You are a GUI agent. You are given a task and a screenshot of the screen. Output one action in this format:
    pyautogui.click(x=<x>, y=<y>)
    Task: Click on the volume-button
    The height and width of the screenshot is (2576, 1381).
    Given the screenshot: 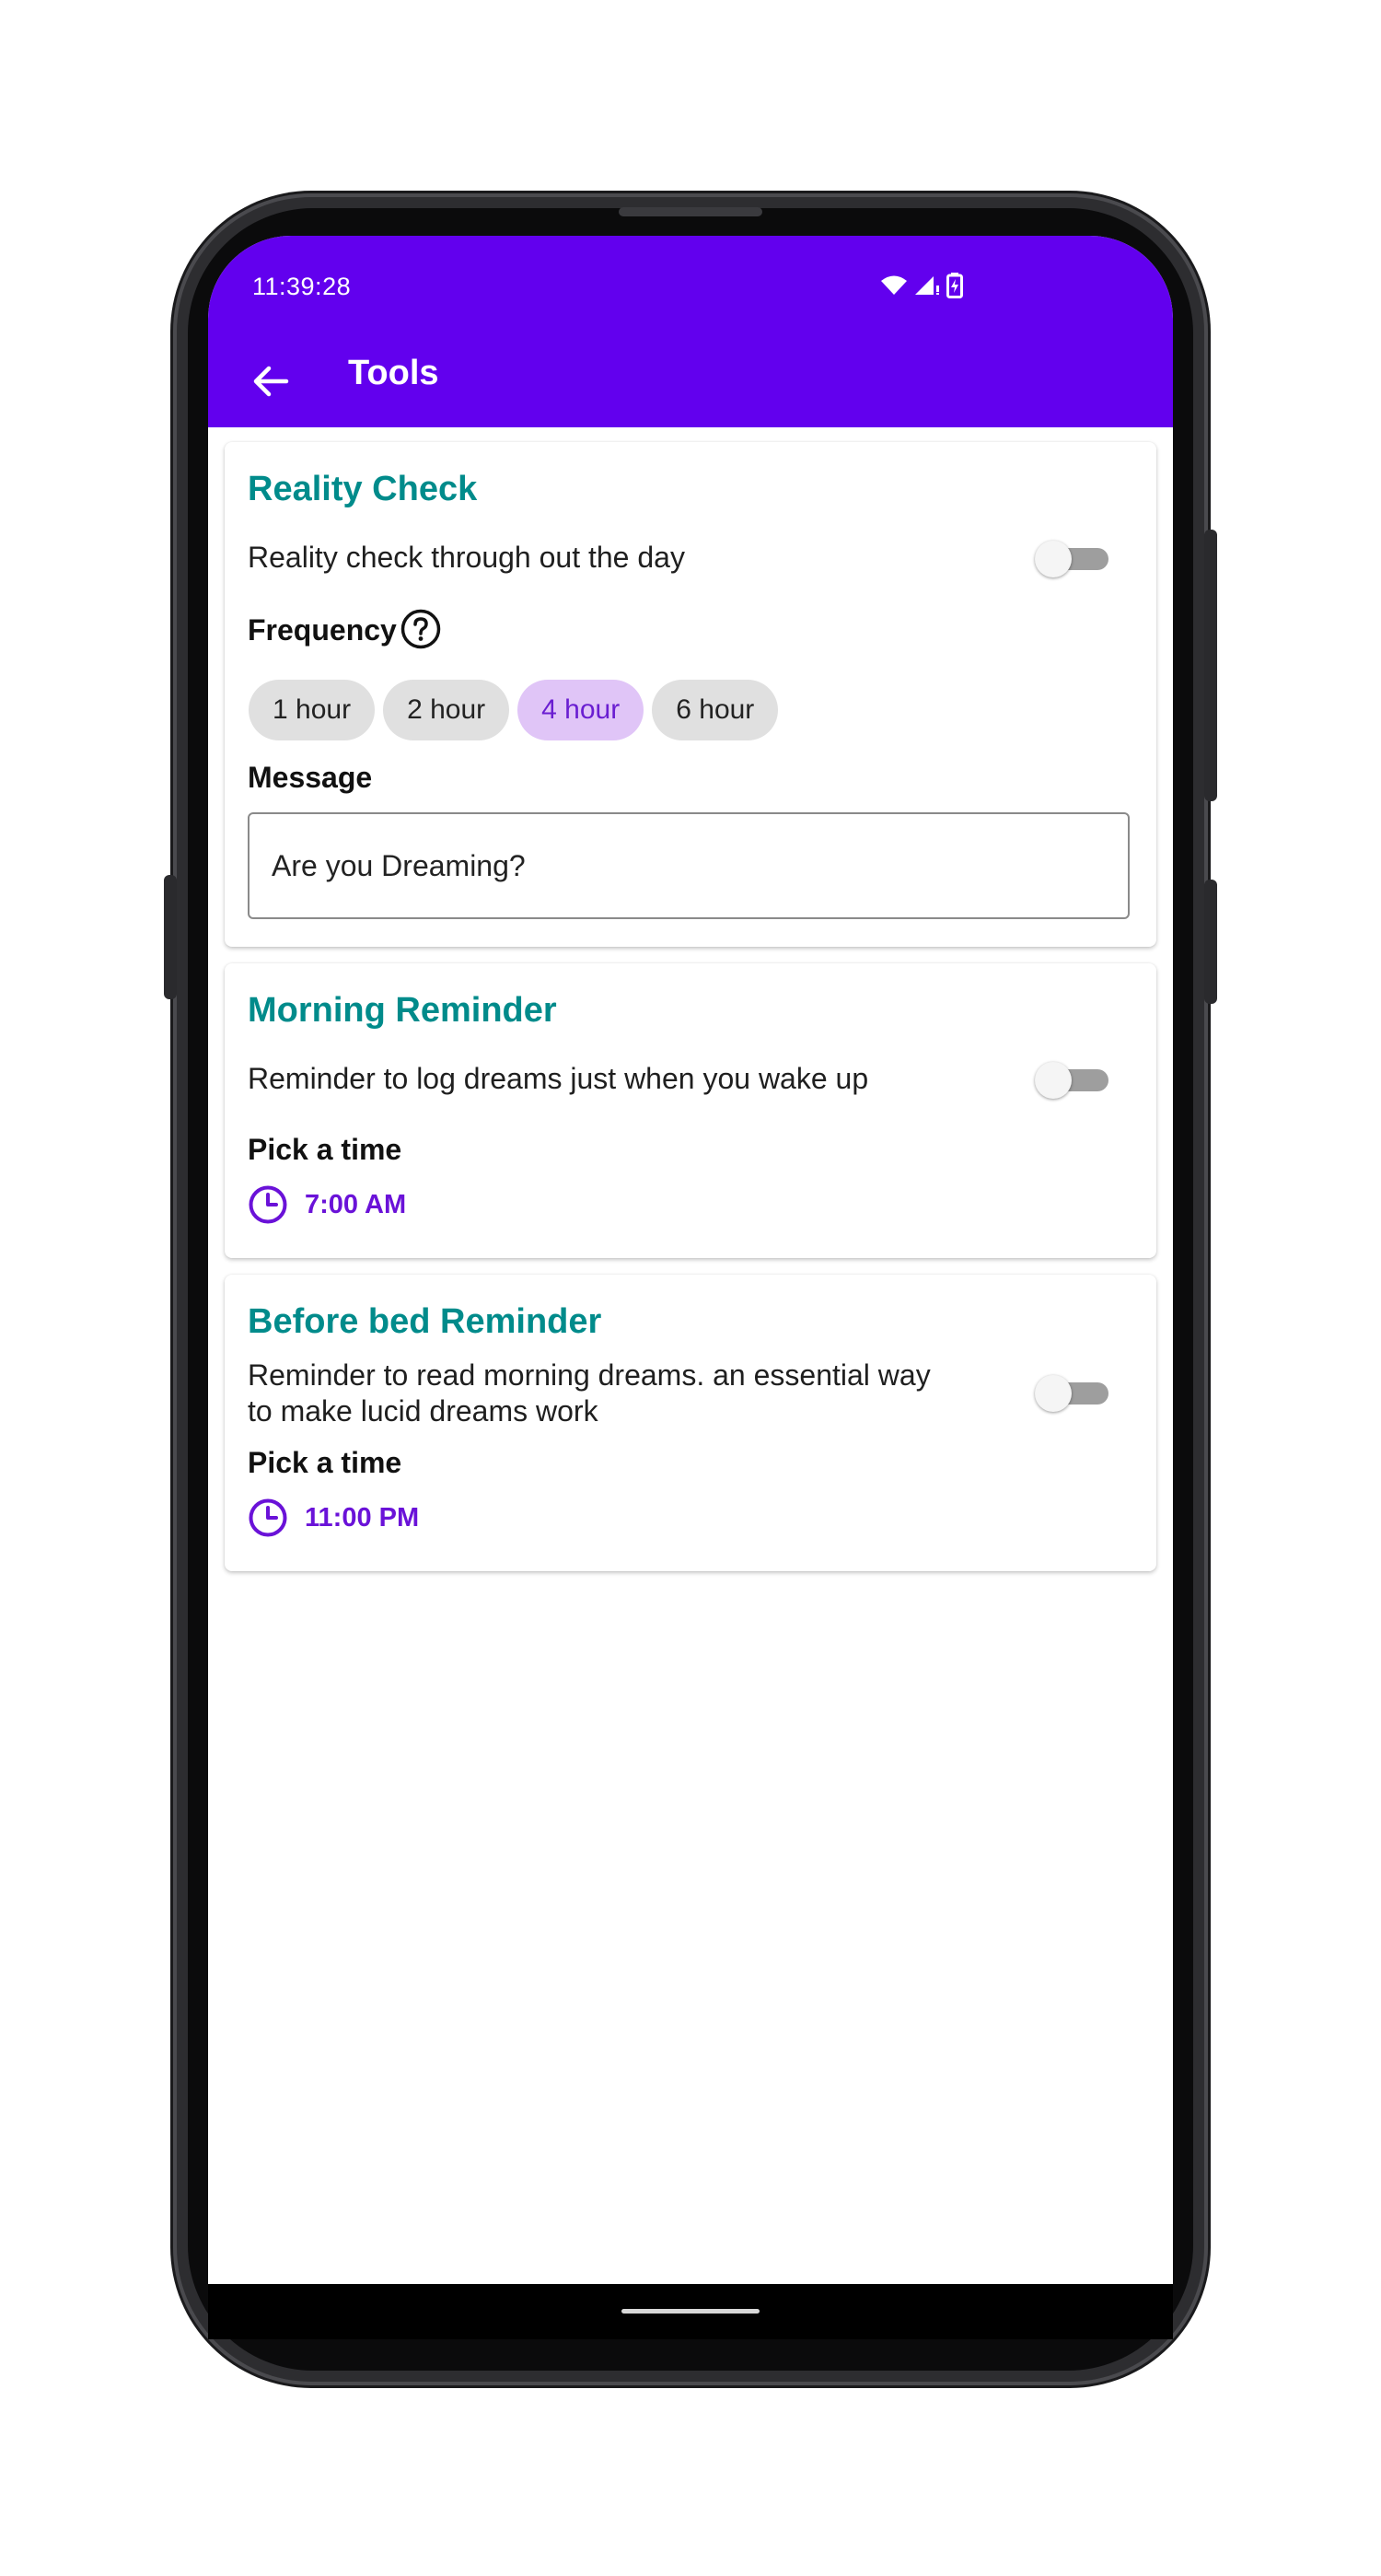 What is the action you would take?
    pyautogui.click(x=1210, y=942)
    